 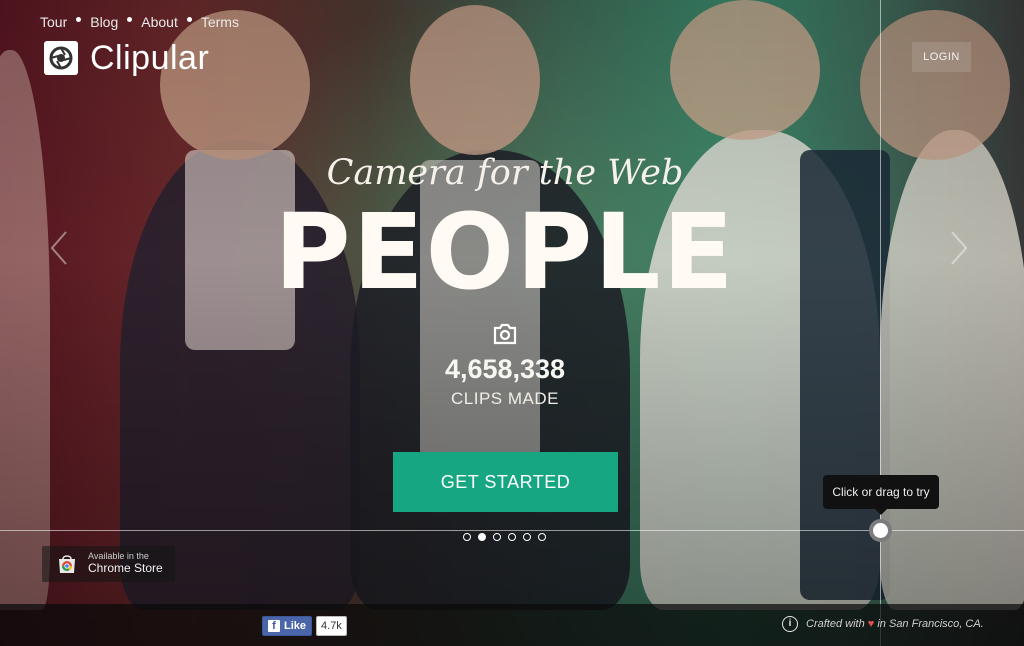 What do you see at coordinates (835, 624) in the screenshot?
I see `credit-prefix: Crafted with` at bounding box center [835, 624].